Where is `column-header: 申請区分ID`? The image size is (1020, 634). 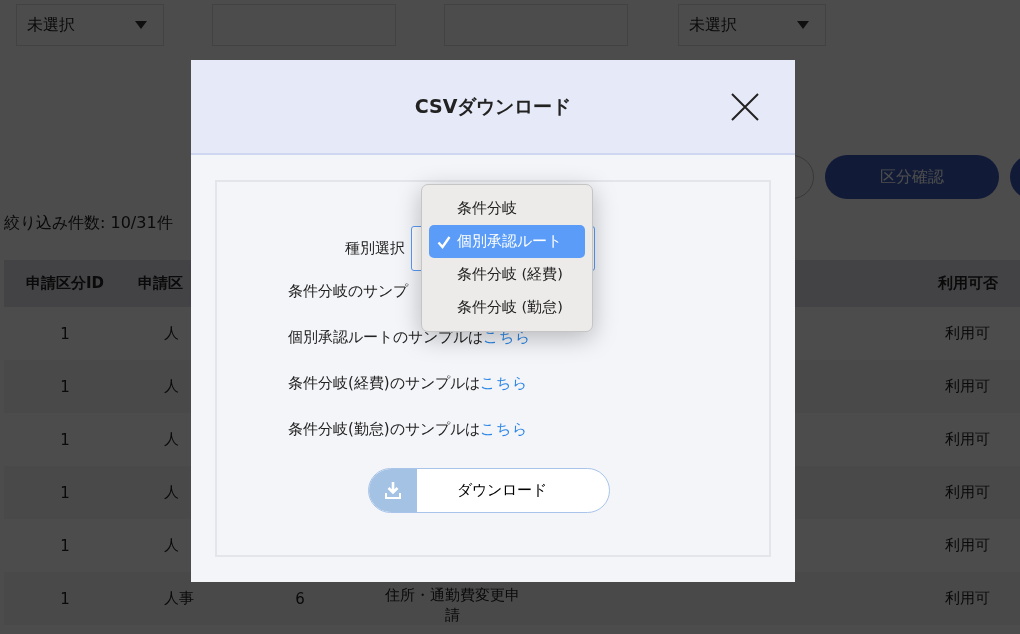
column-header: 申請区分ID is located at coordinates (64, 283).